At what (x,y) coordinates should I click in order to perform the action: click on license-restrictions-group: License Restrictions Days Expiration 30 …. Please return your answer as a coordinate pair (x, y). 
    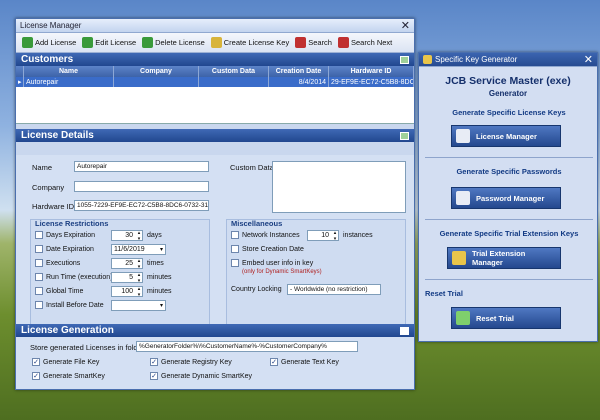
    Looking at the image, I should click on (120, 274).